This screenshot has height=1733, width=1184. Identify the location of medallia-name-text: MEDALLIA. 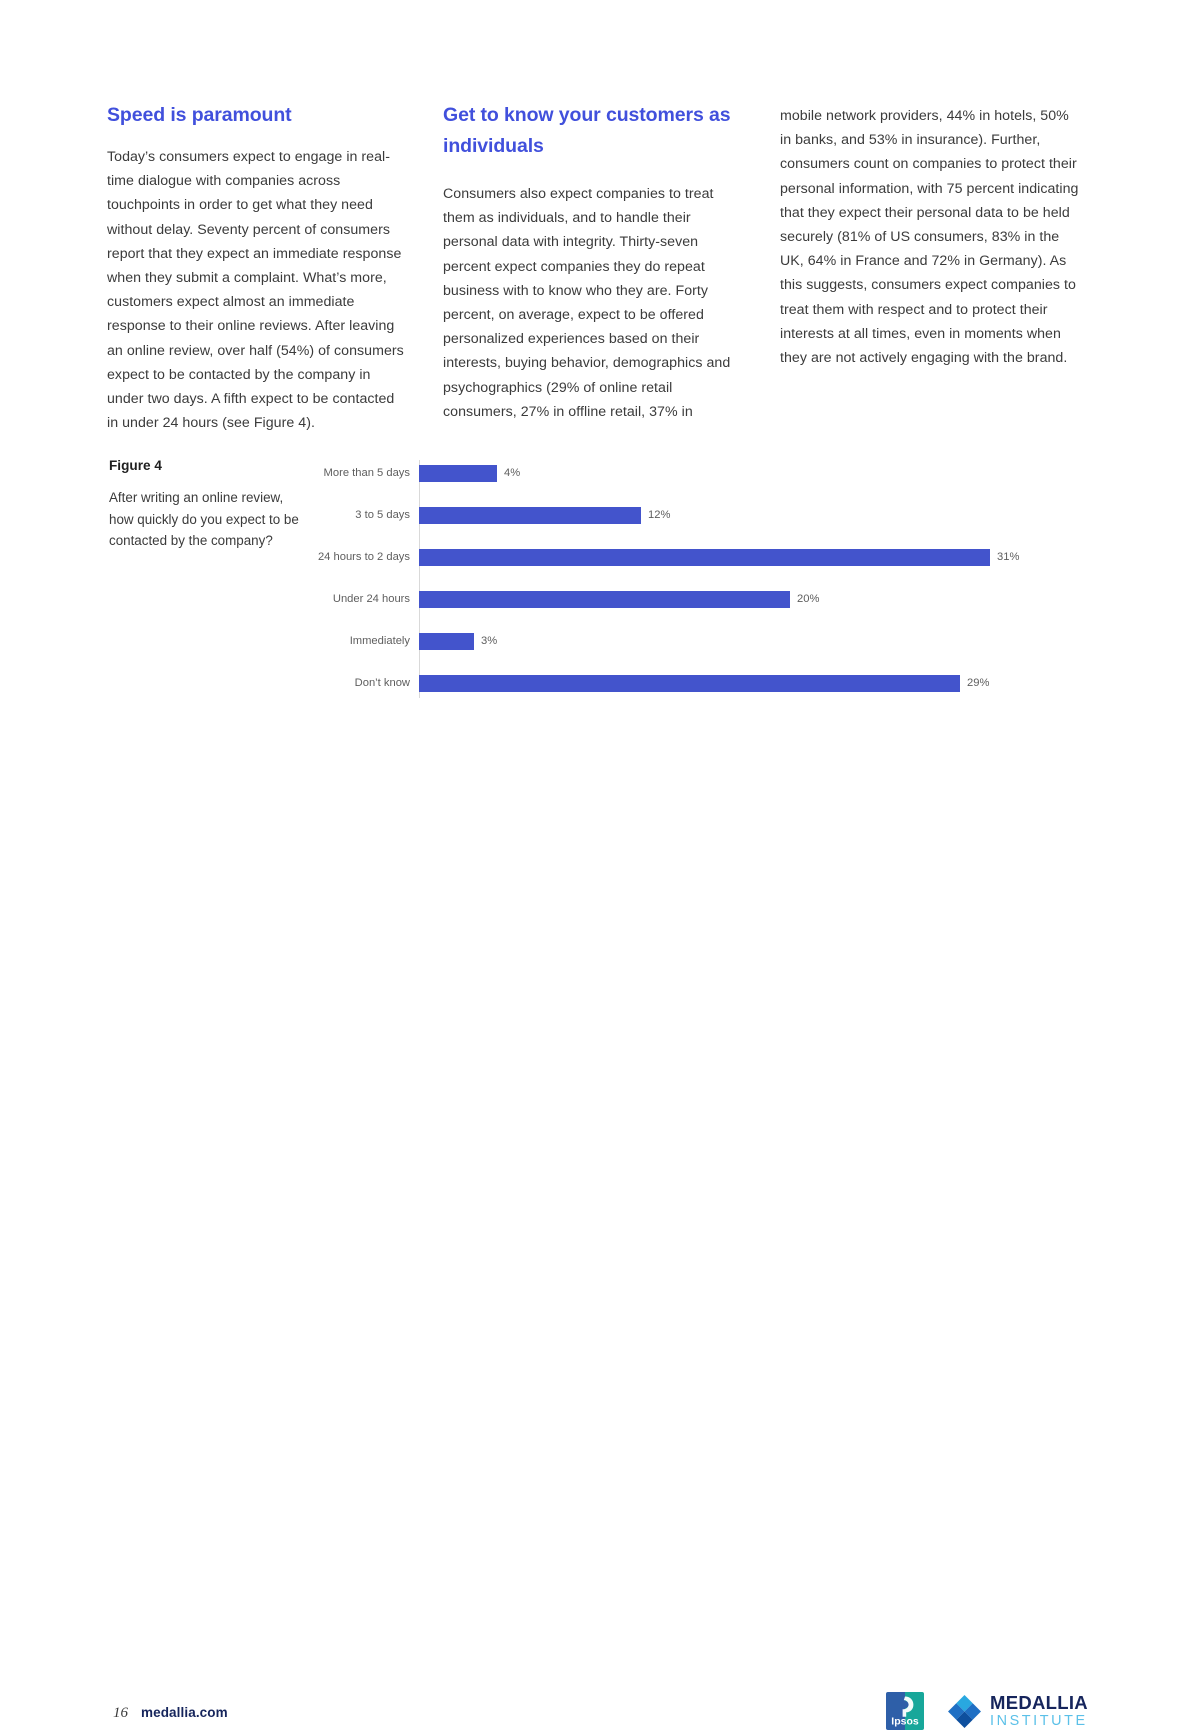
(1039, 1702).